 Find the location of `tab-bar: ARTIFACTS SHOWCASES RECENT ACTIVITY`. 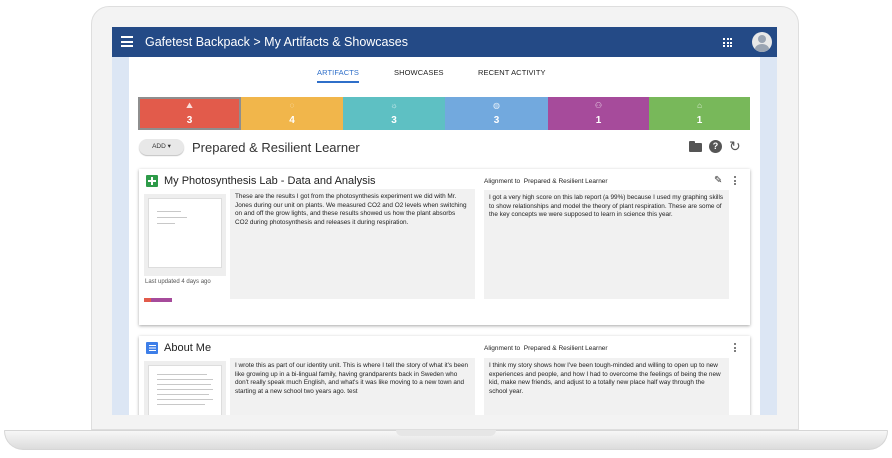

tab-bar: ARTIFACTS SHOWCASES RECENT ACTIVITY is located at coordinates (444, 72).